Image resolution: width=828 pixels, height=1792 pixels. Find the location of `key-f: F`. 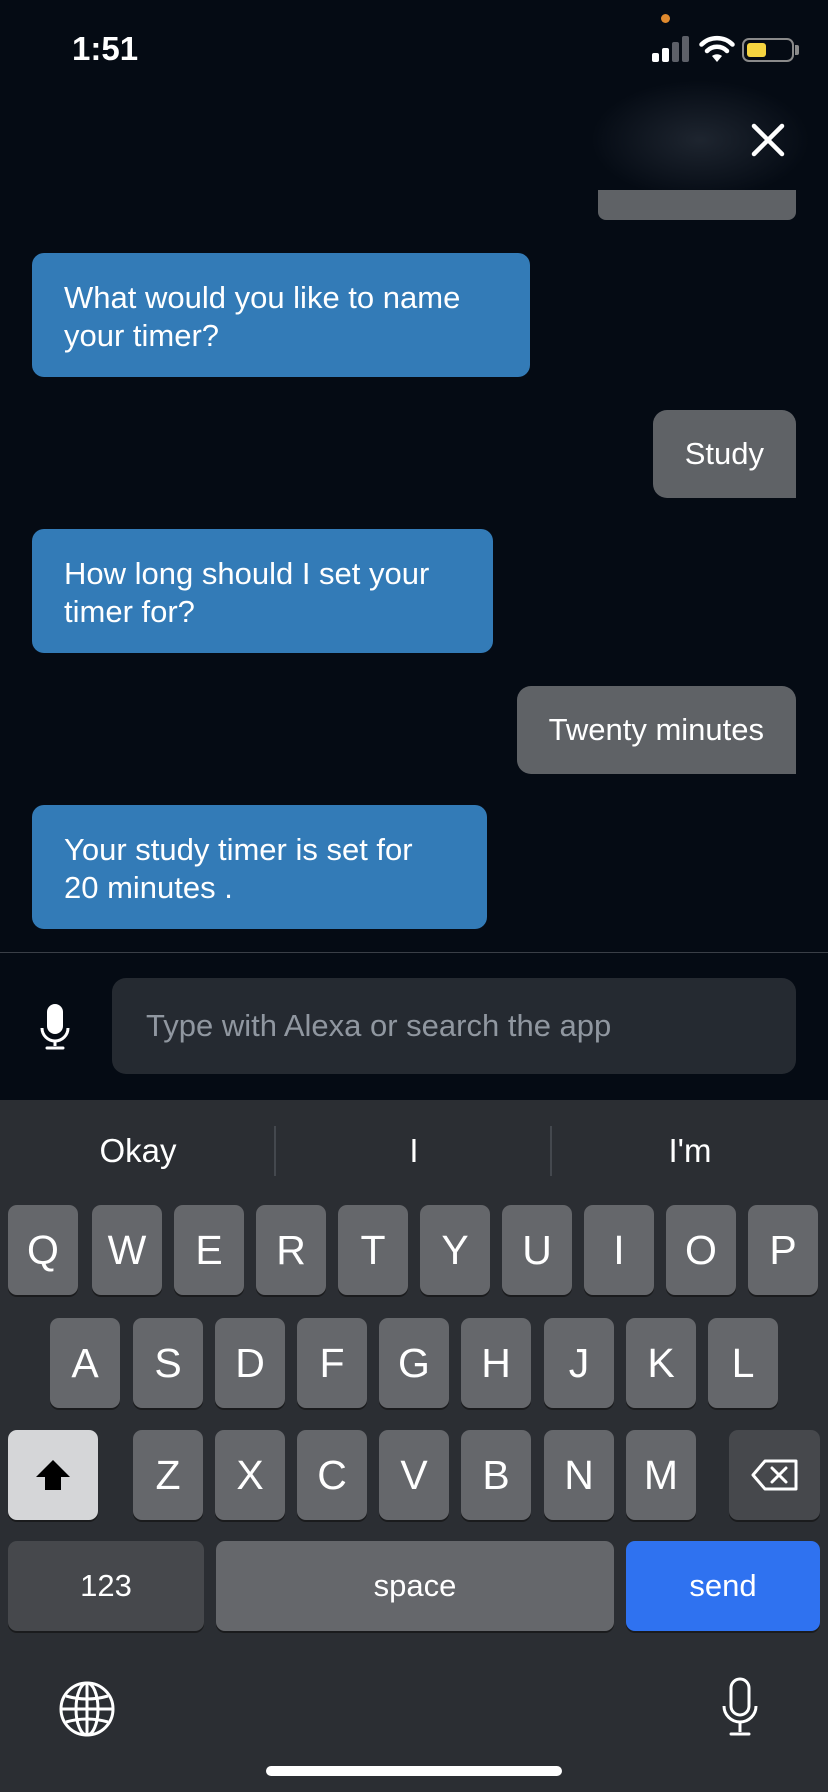

key-f: F is located at coordinates (332, 1363).